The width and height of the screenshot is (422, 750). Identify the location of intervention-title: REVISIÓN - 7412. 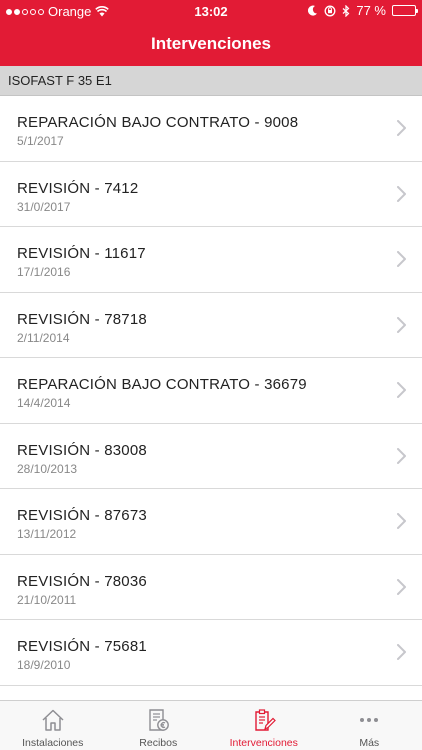
(78, 188).